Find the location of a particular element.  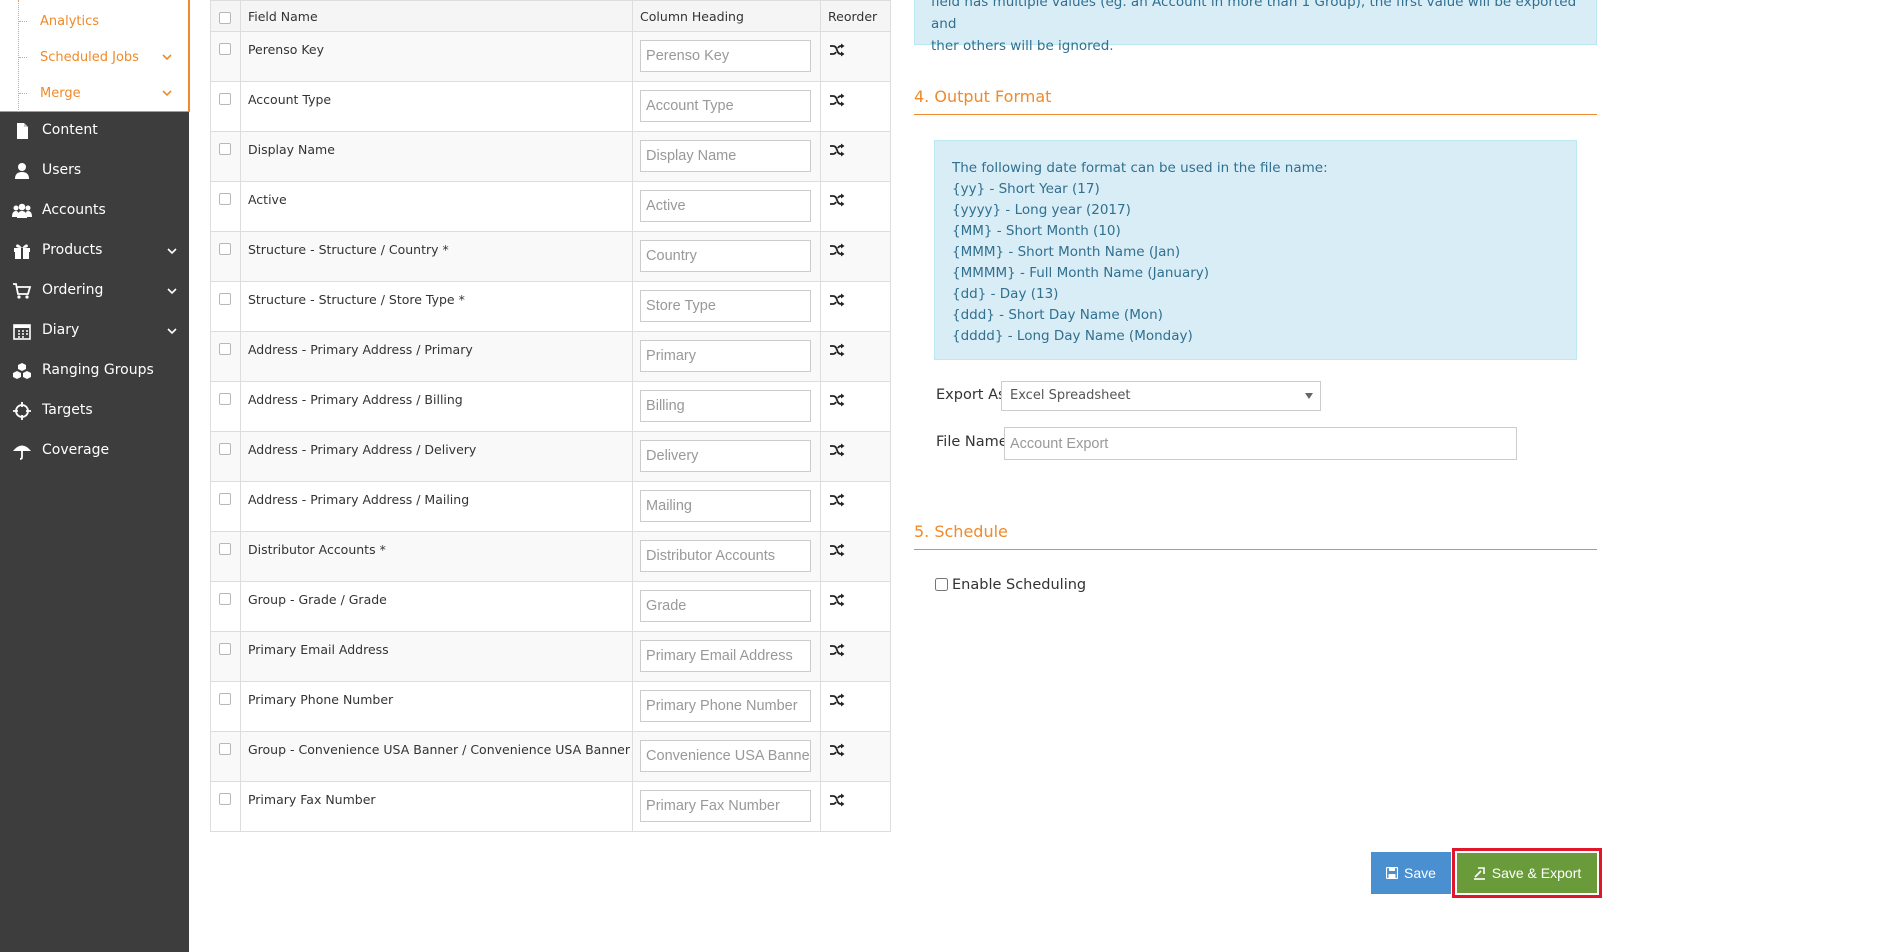

file-name-input is located at coordinates (1260, 443).